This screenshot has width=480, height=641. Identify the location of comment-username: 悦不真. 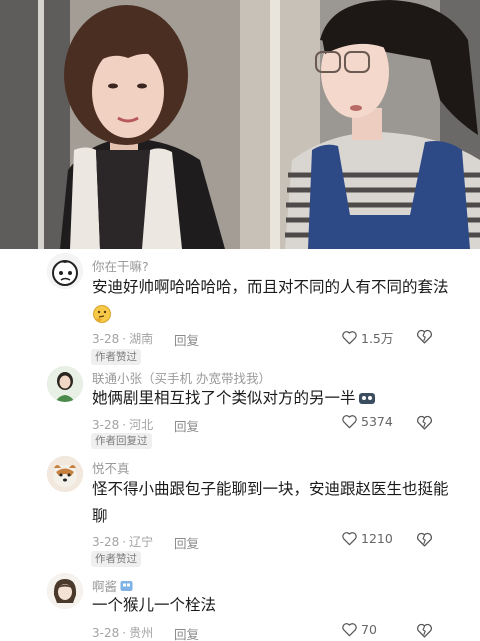
(111, 467).